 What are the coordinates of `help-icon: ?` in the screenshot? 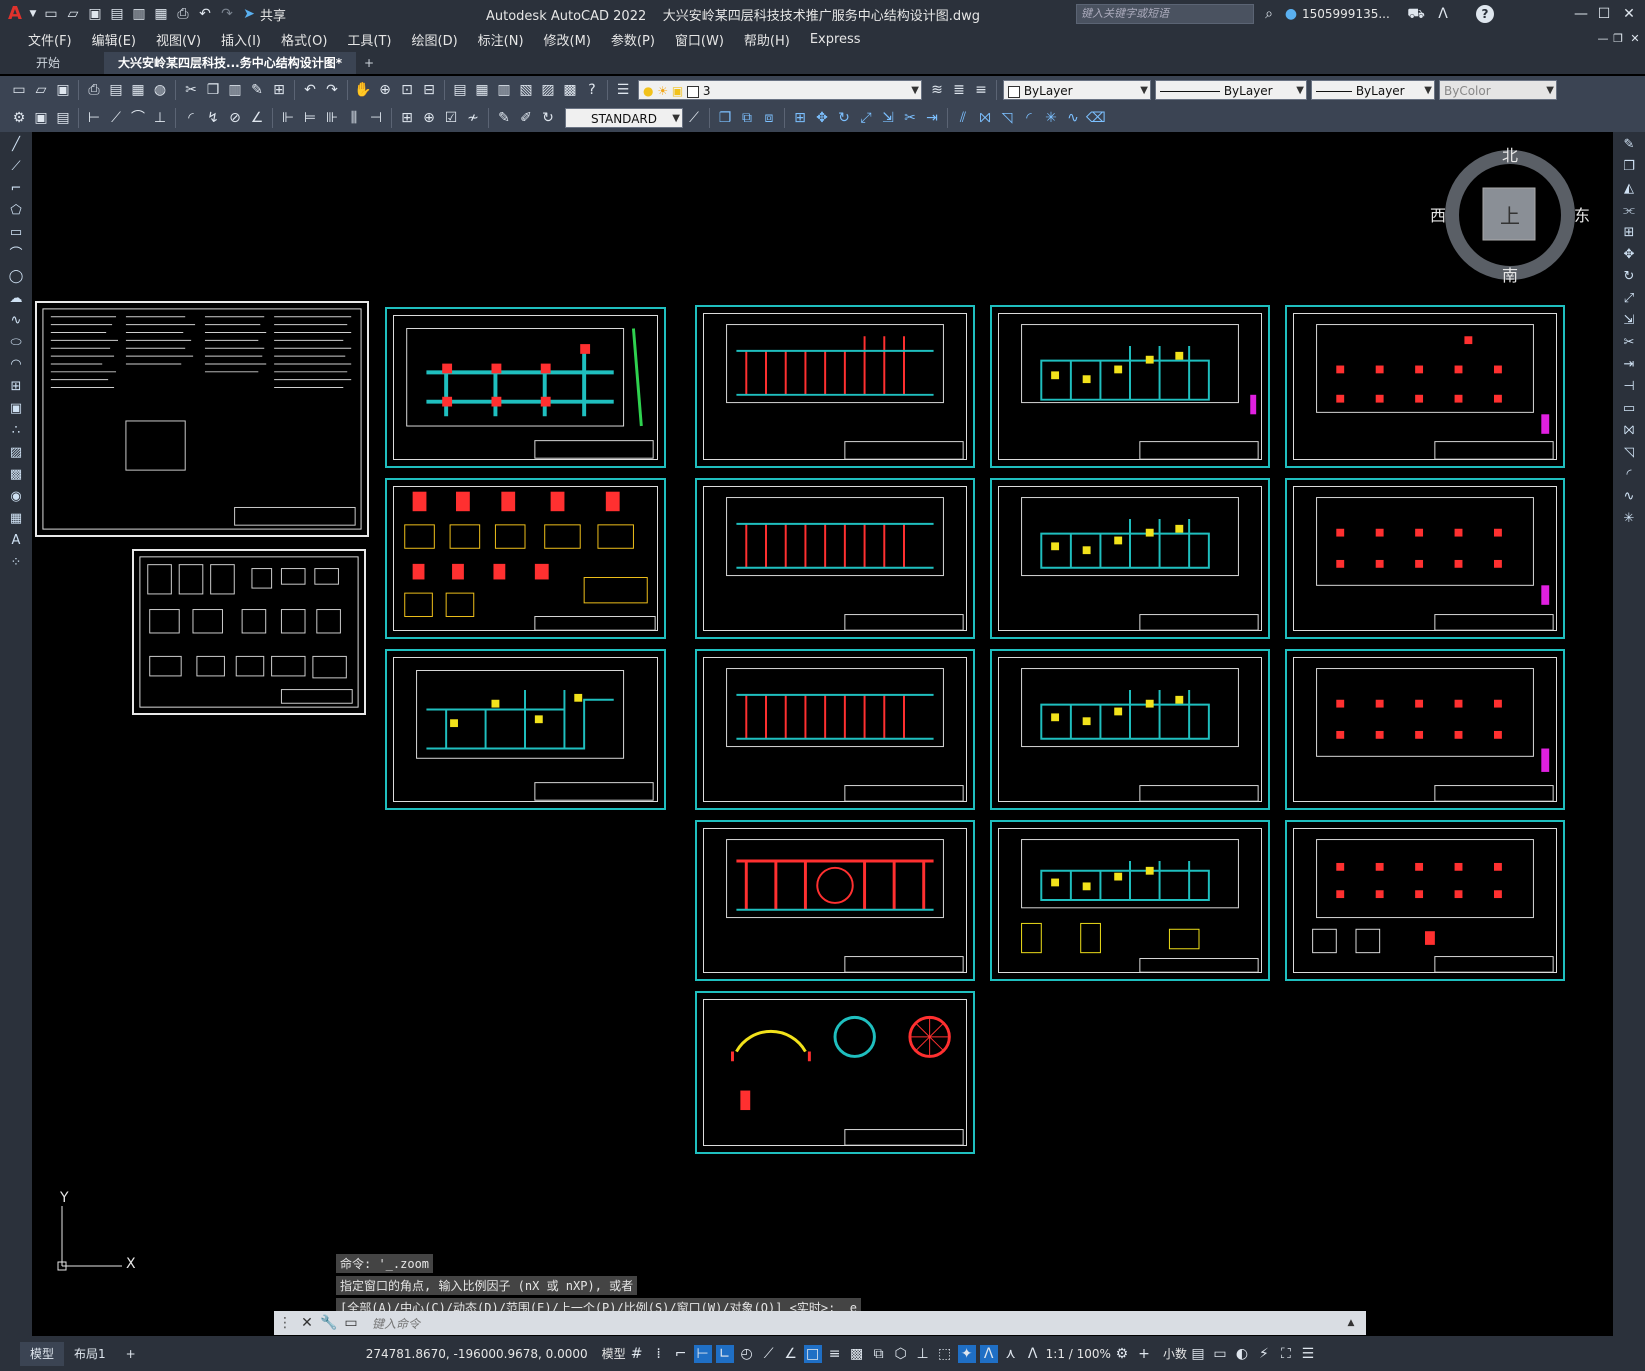 It's located at (592, 90).